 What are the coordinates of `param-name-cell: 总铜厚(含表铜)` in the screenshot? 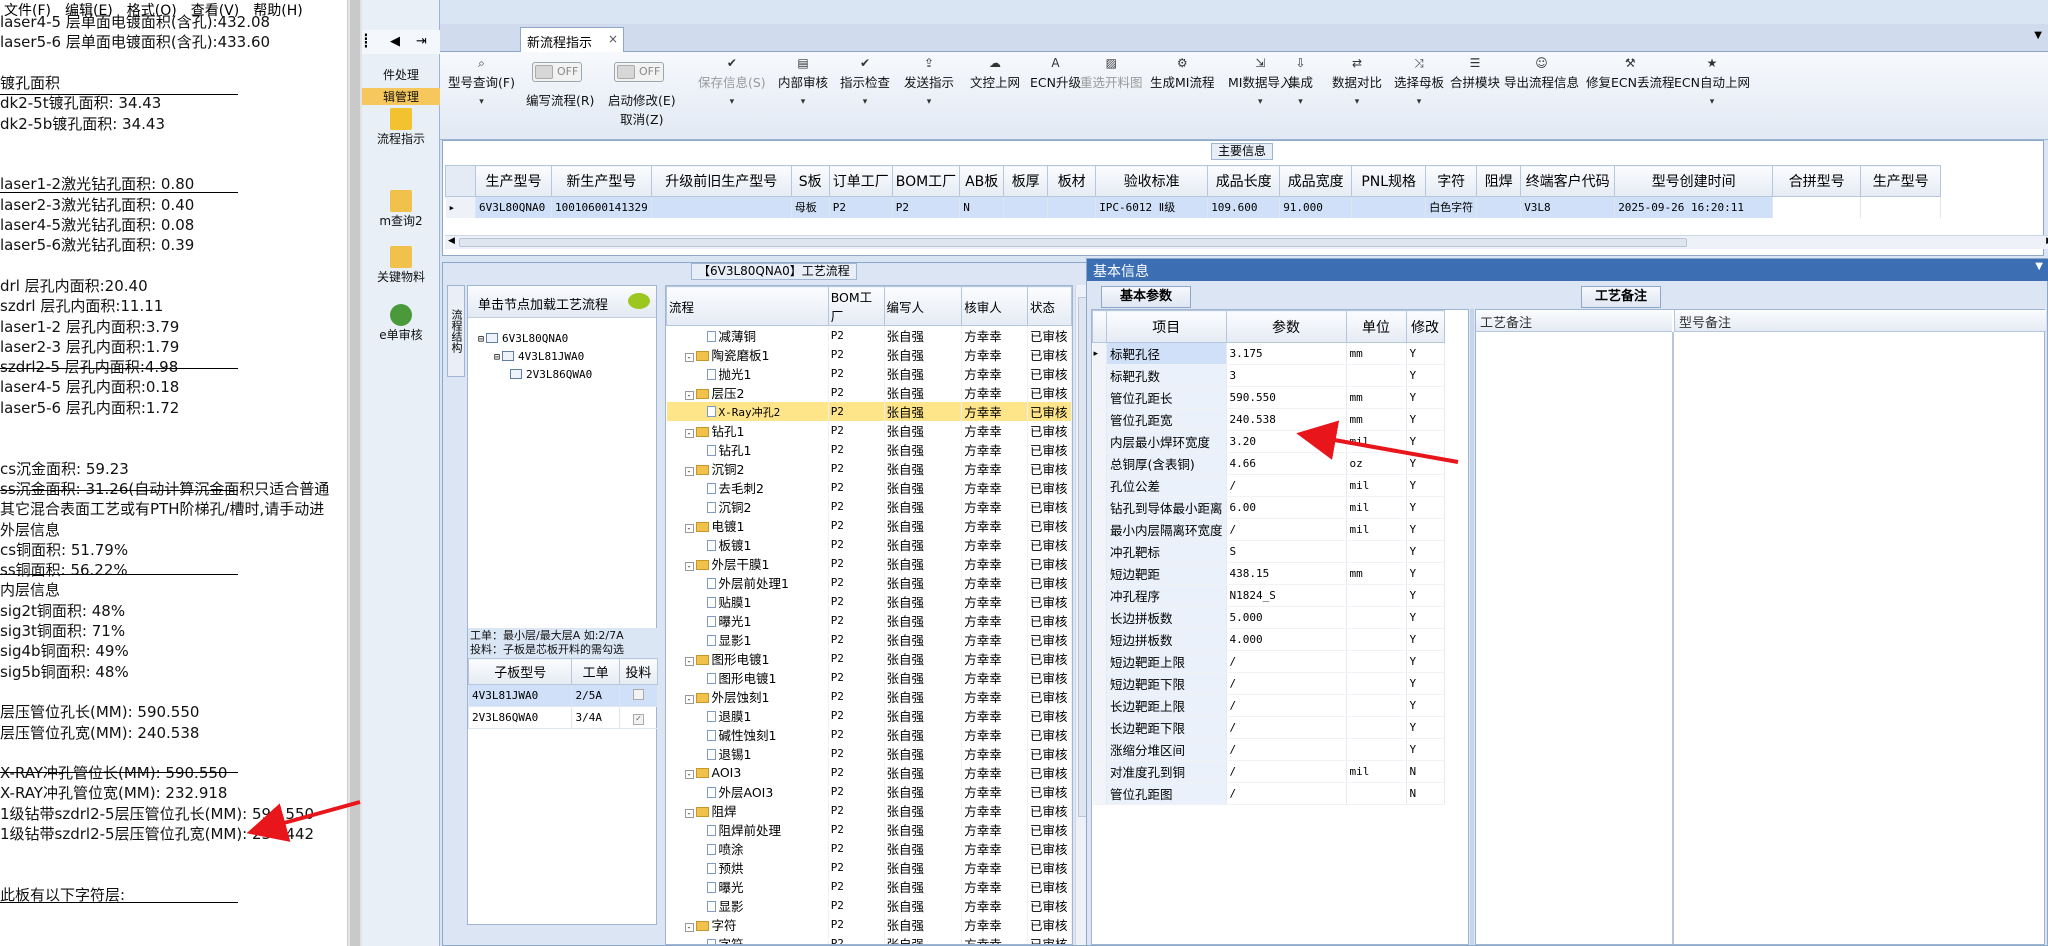 It's located at (1166, 463).